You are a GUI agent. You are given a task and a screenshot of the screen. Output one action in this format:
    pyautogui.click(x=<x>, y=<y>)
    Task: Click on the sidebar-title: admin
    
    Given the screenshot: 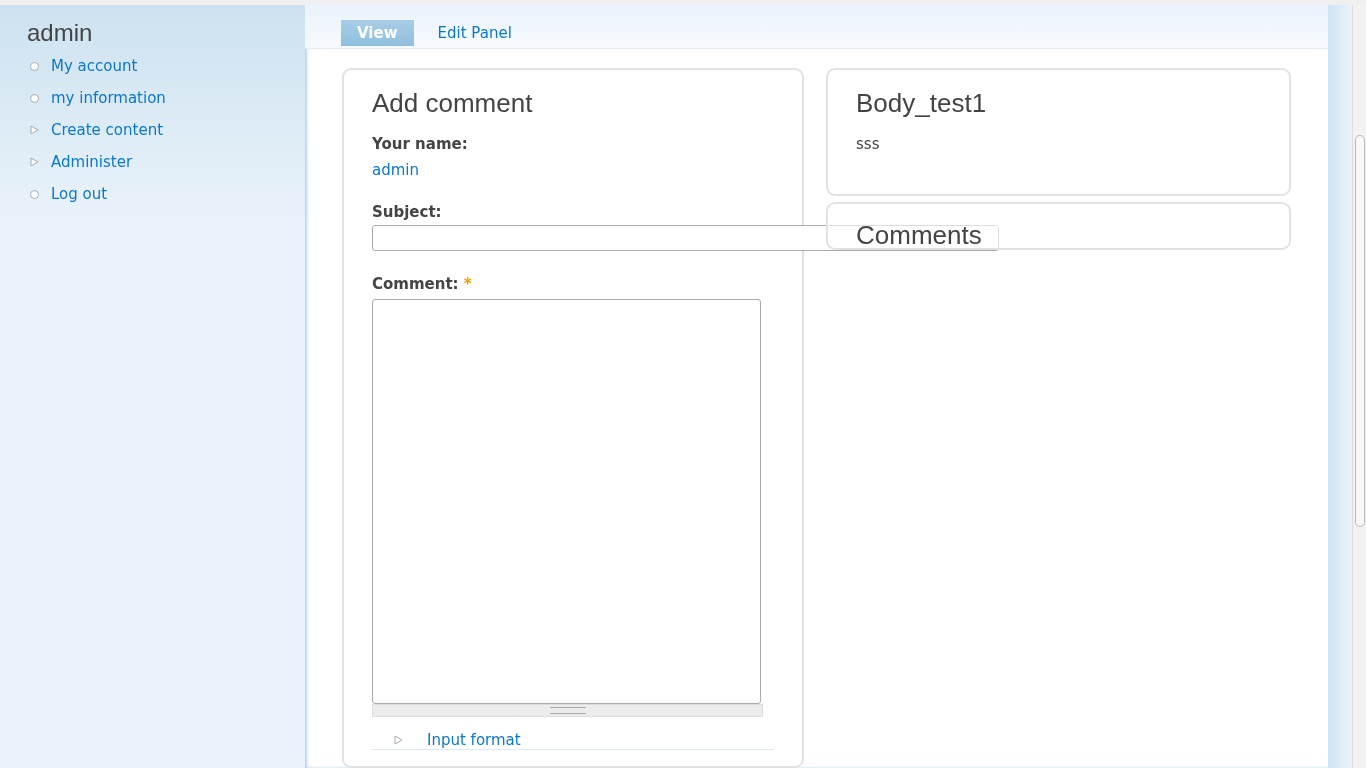 What is the action you would take?
    pyautogui.click(x=60, y=33)
    